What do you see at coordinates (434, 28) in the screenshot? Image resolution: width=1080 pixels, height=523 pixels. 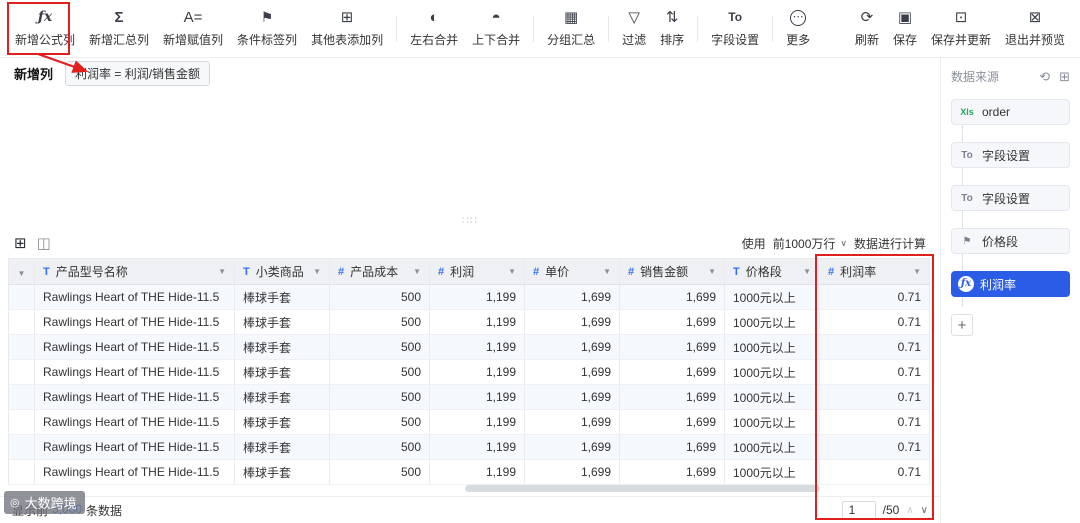 I see `toolbar-button-merge-left-right: ◐ 左右合并` at bounding box center [434, 28].